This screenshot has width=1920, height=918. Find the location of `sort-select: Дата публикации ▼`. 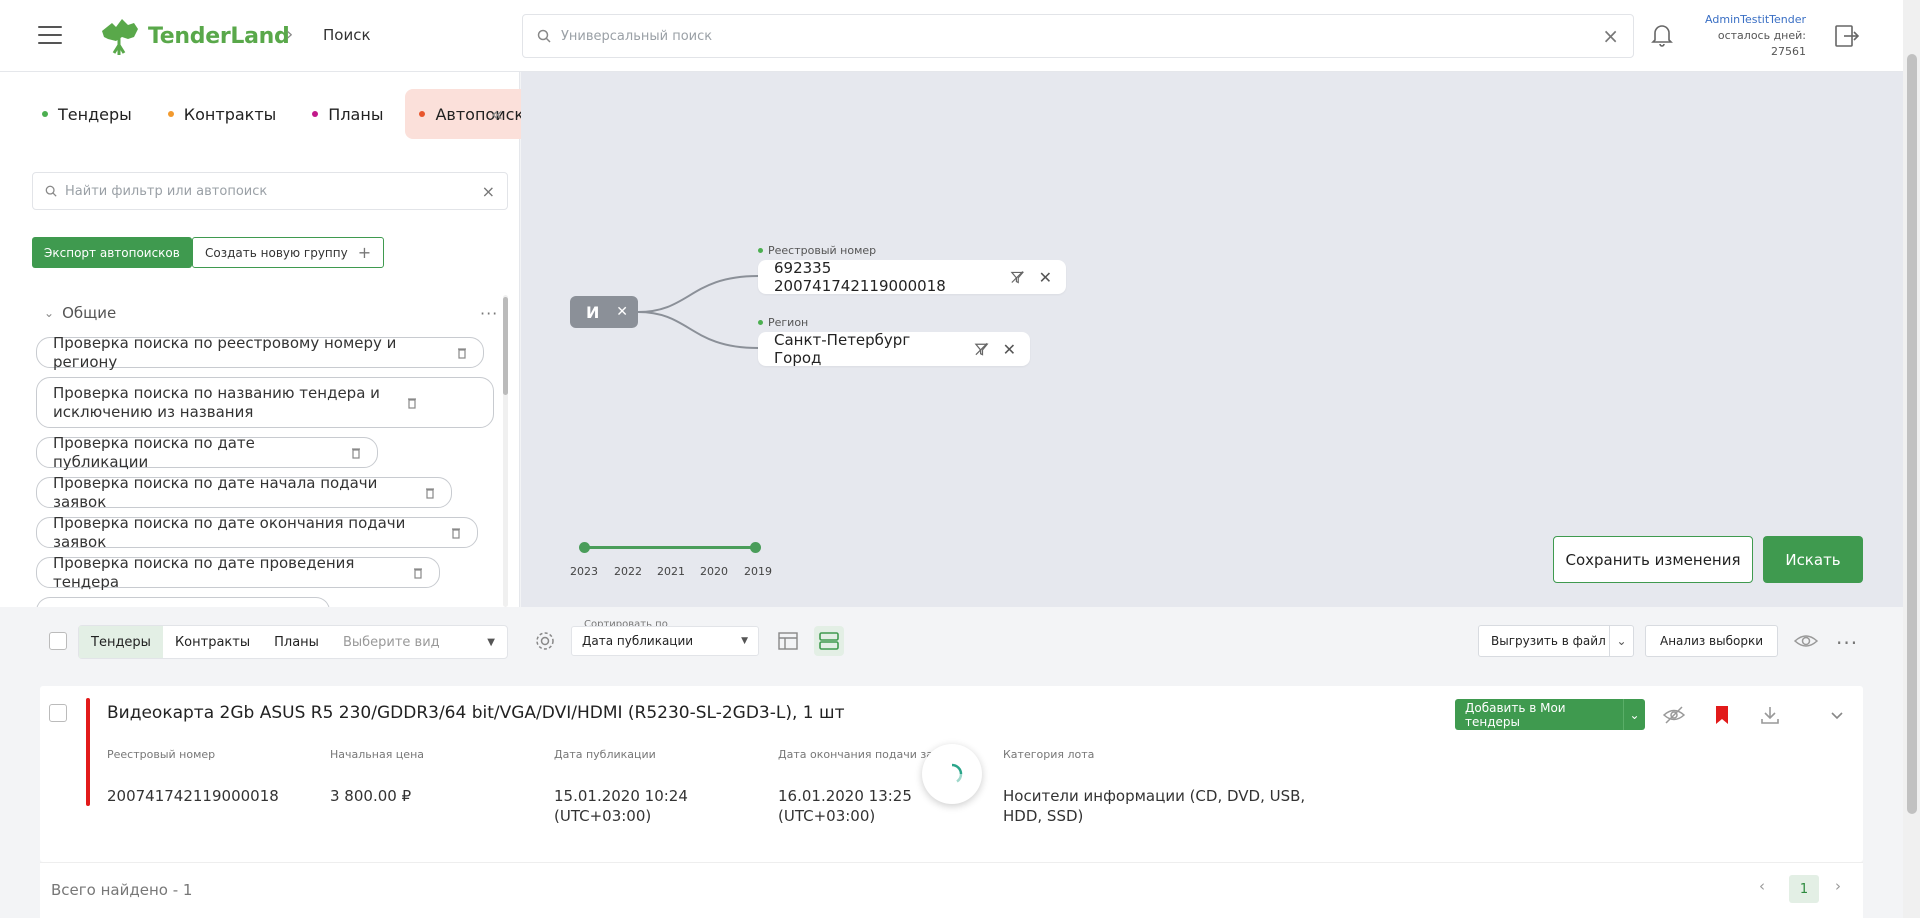

sort-select: Дата публикации ▼ is located at coordinates (665, 641).